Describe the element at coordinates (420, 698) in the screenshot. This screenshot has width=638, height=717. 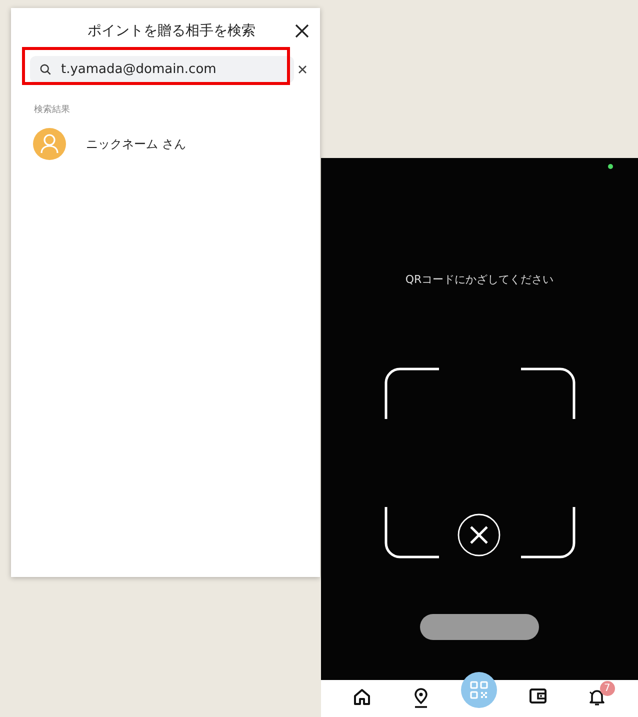
I see `location-pin-icon` at that location.